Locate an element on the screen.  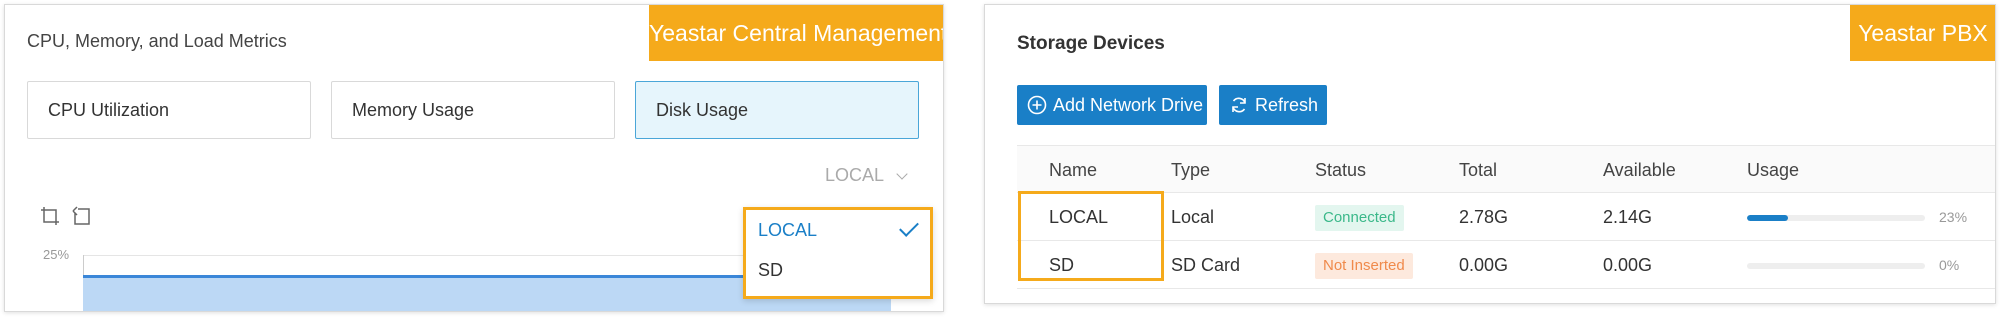
cell-available: 0.00G is located at coordinates (1628, 265).